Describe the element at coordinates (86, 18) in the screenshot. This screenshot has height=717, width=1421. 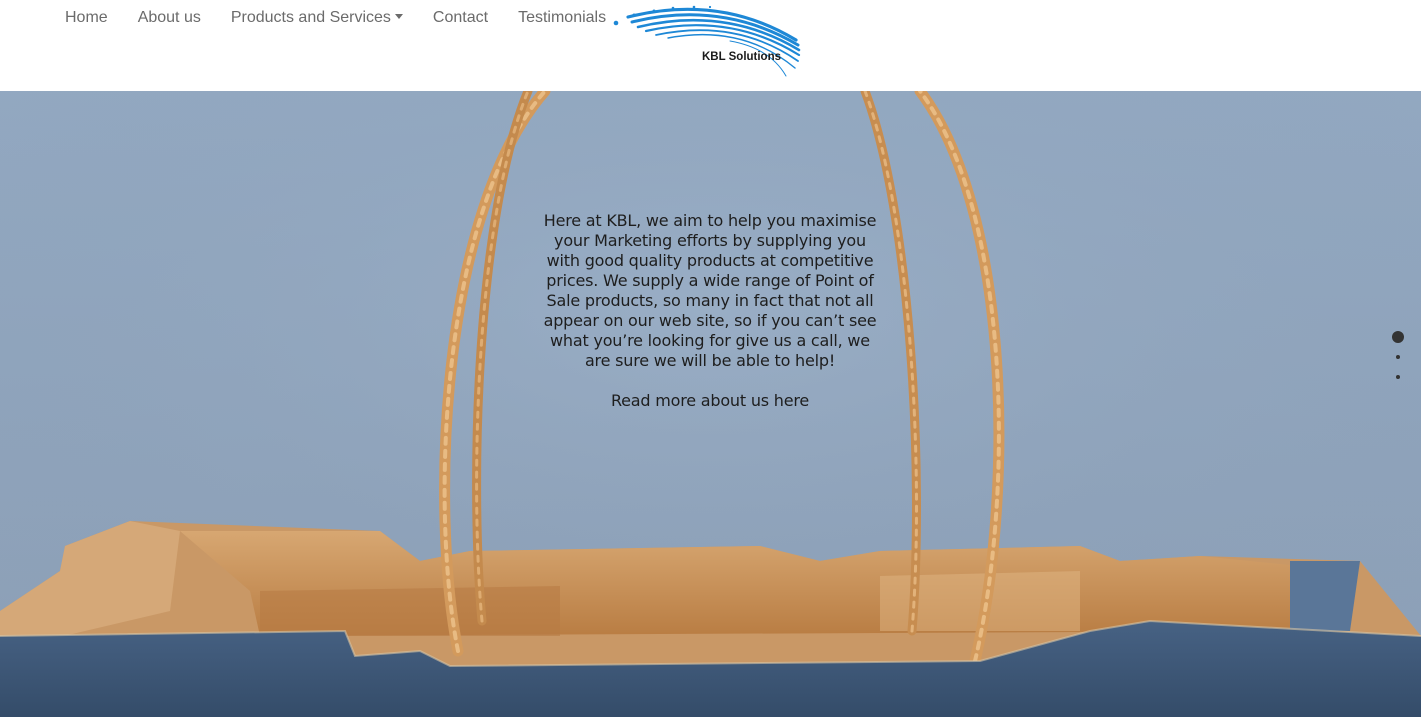
I see `nav-home-link: Home` at that location.